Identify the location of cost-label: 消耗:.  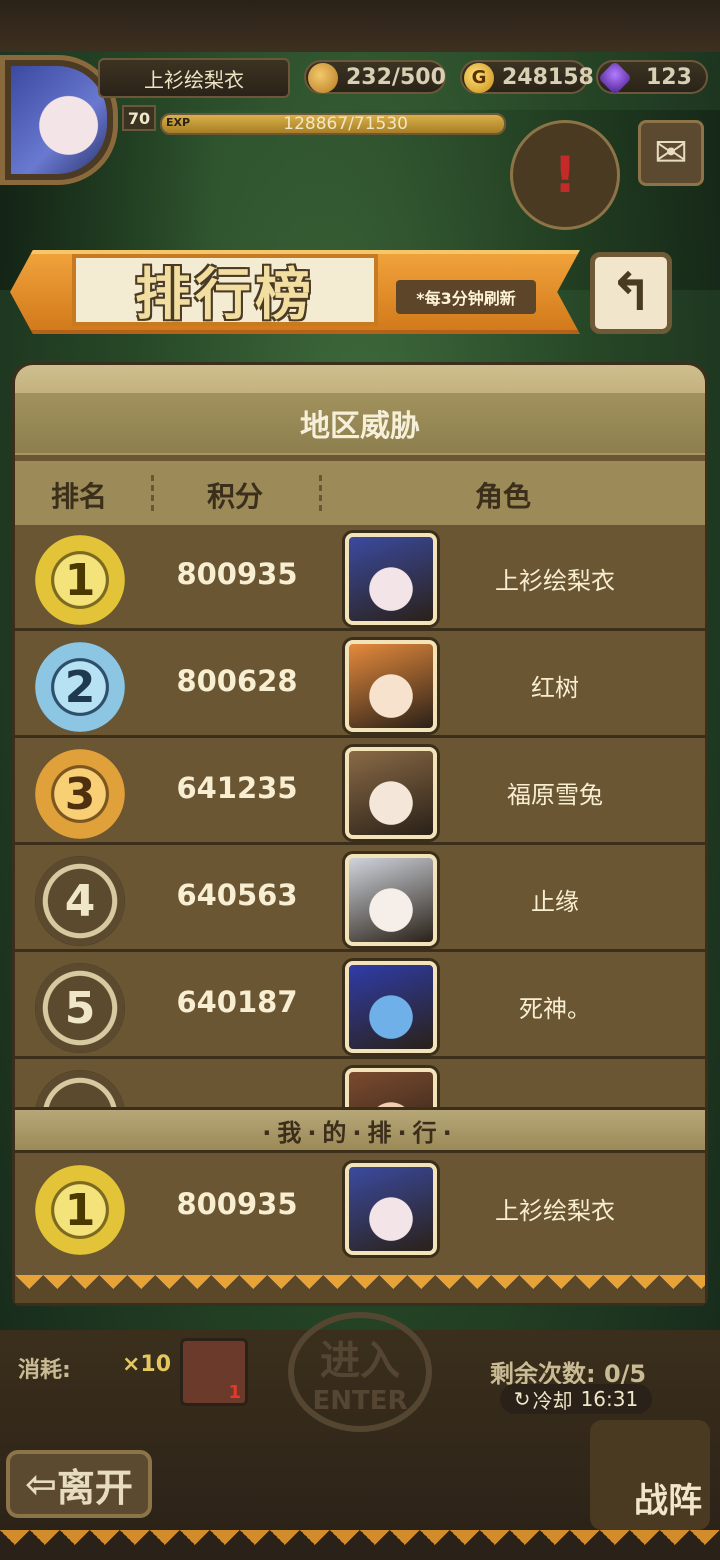
(44, 1370).